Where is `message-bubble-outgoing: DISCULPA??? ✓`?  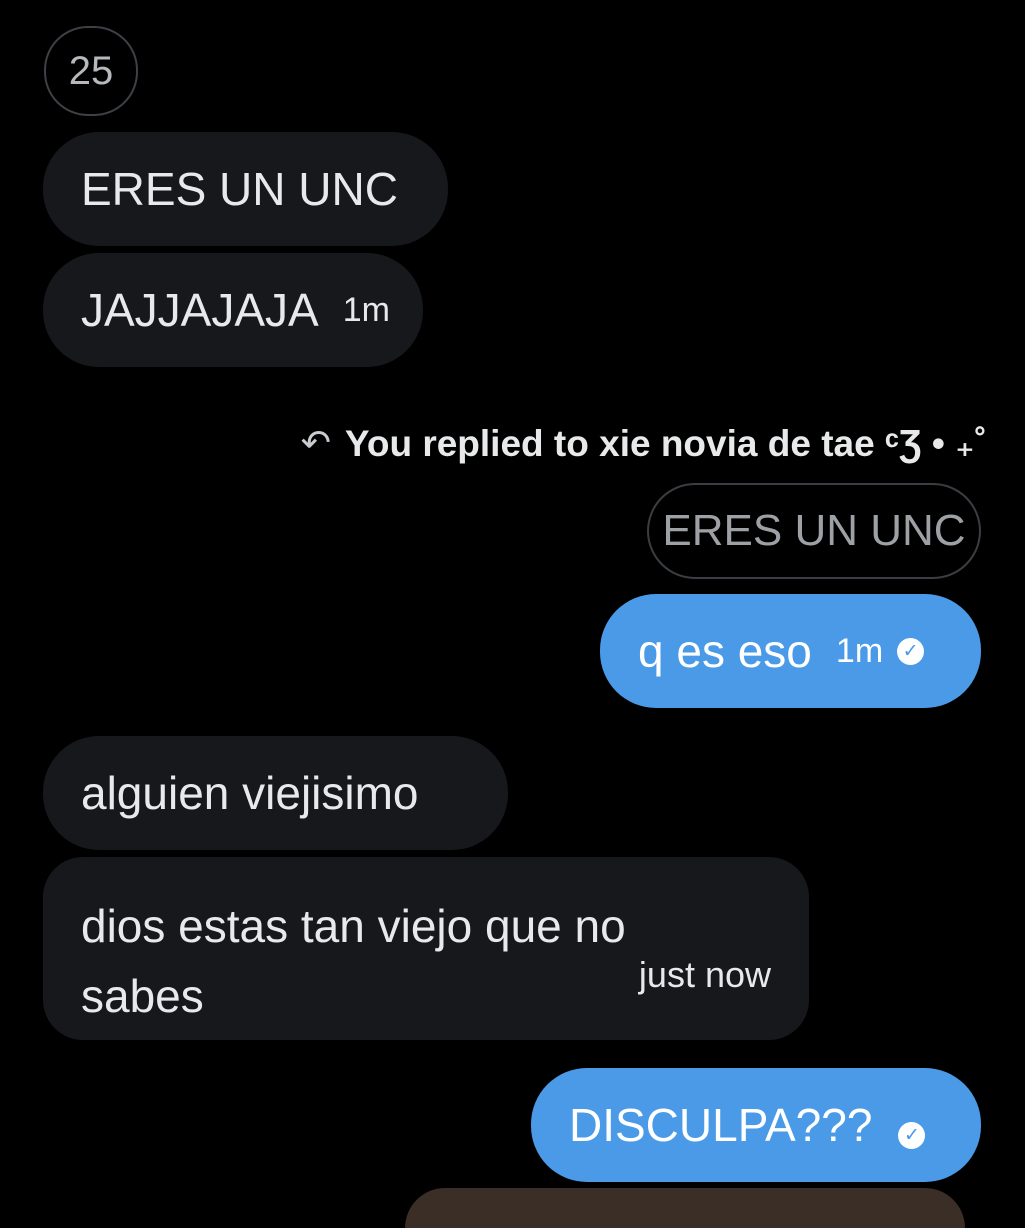
message-bubble-outgoing: DISCULPA??? ✓ is located at coordinates (756, 1125).